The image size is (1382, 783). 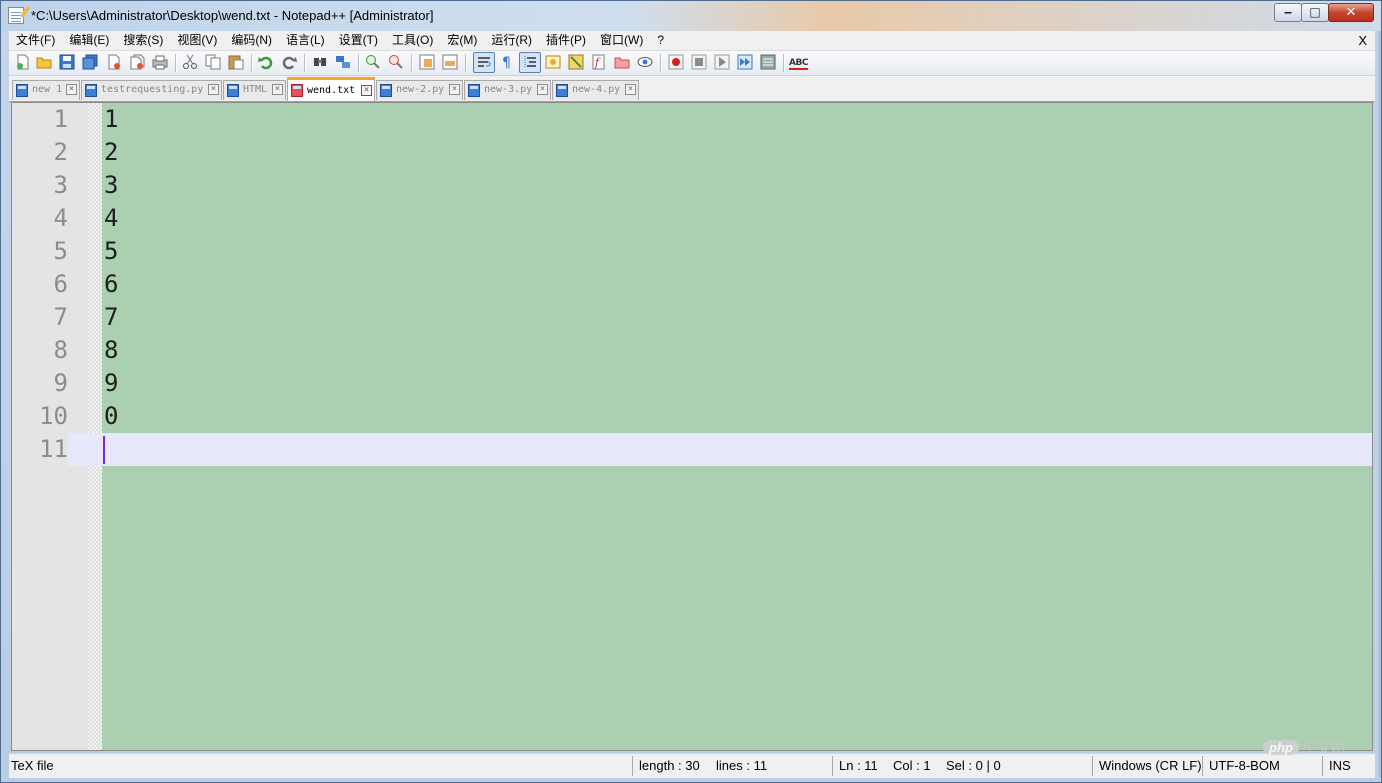 What do you see at coordinates (511, 40) in the screenshot?
I see `menu-run: 运行(R)` at bounding box center [511, 40].